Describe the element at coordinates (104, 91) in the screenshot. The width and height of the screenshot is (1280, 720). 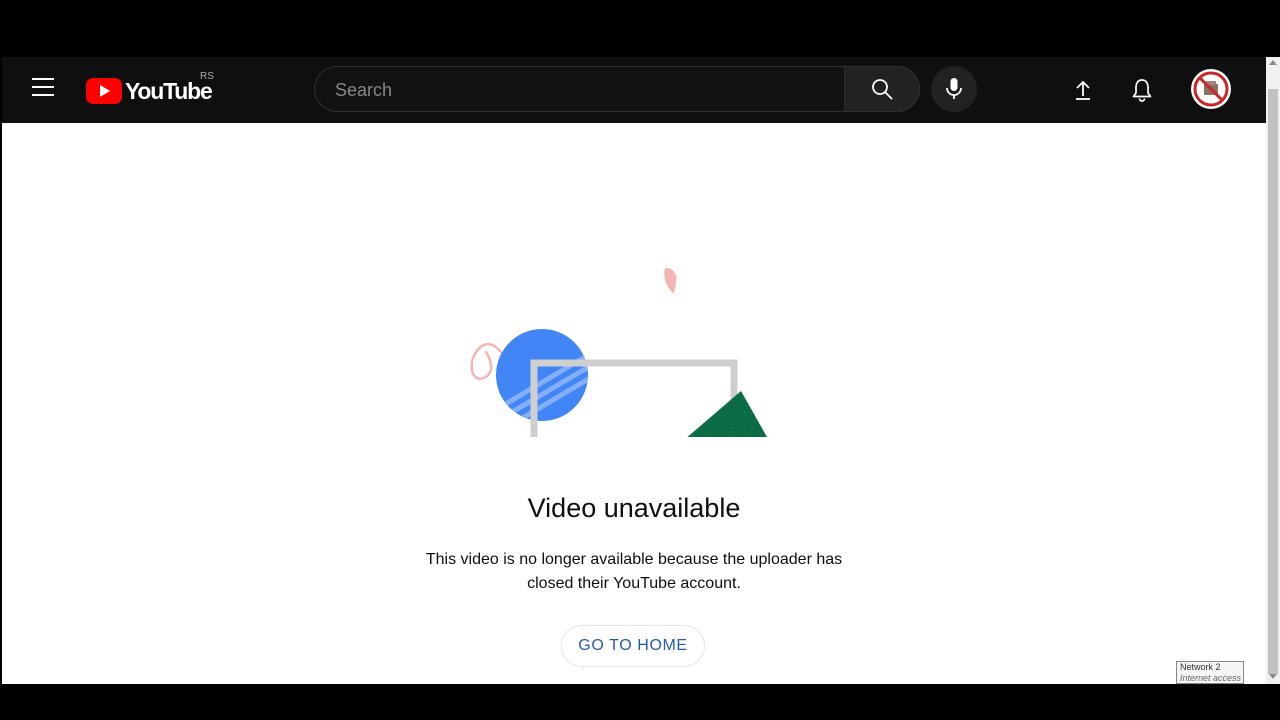
I see `youtube-play-icon` at that location.